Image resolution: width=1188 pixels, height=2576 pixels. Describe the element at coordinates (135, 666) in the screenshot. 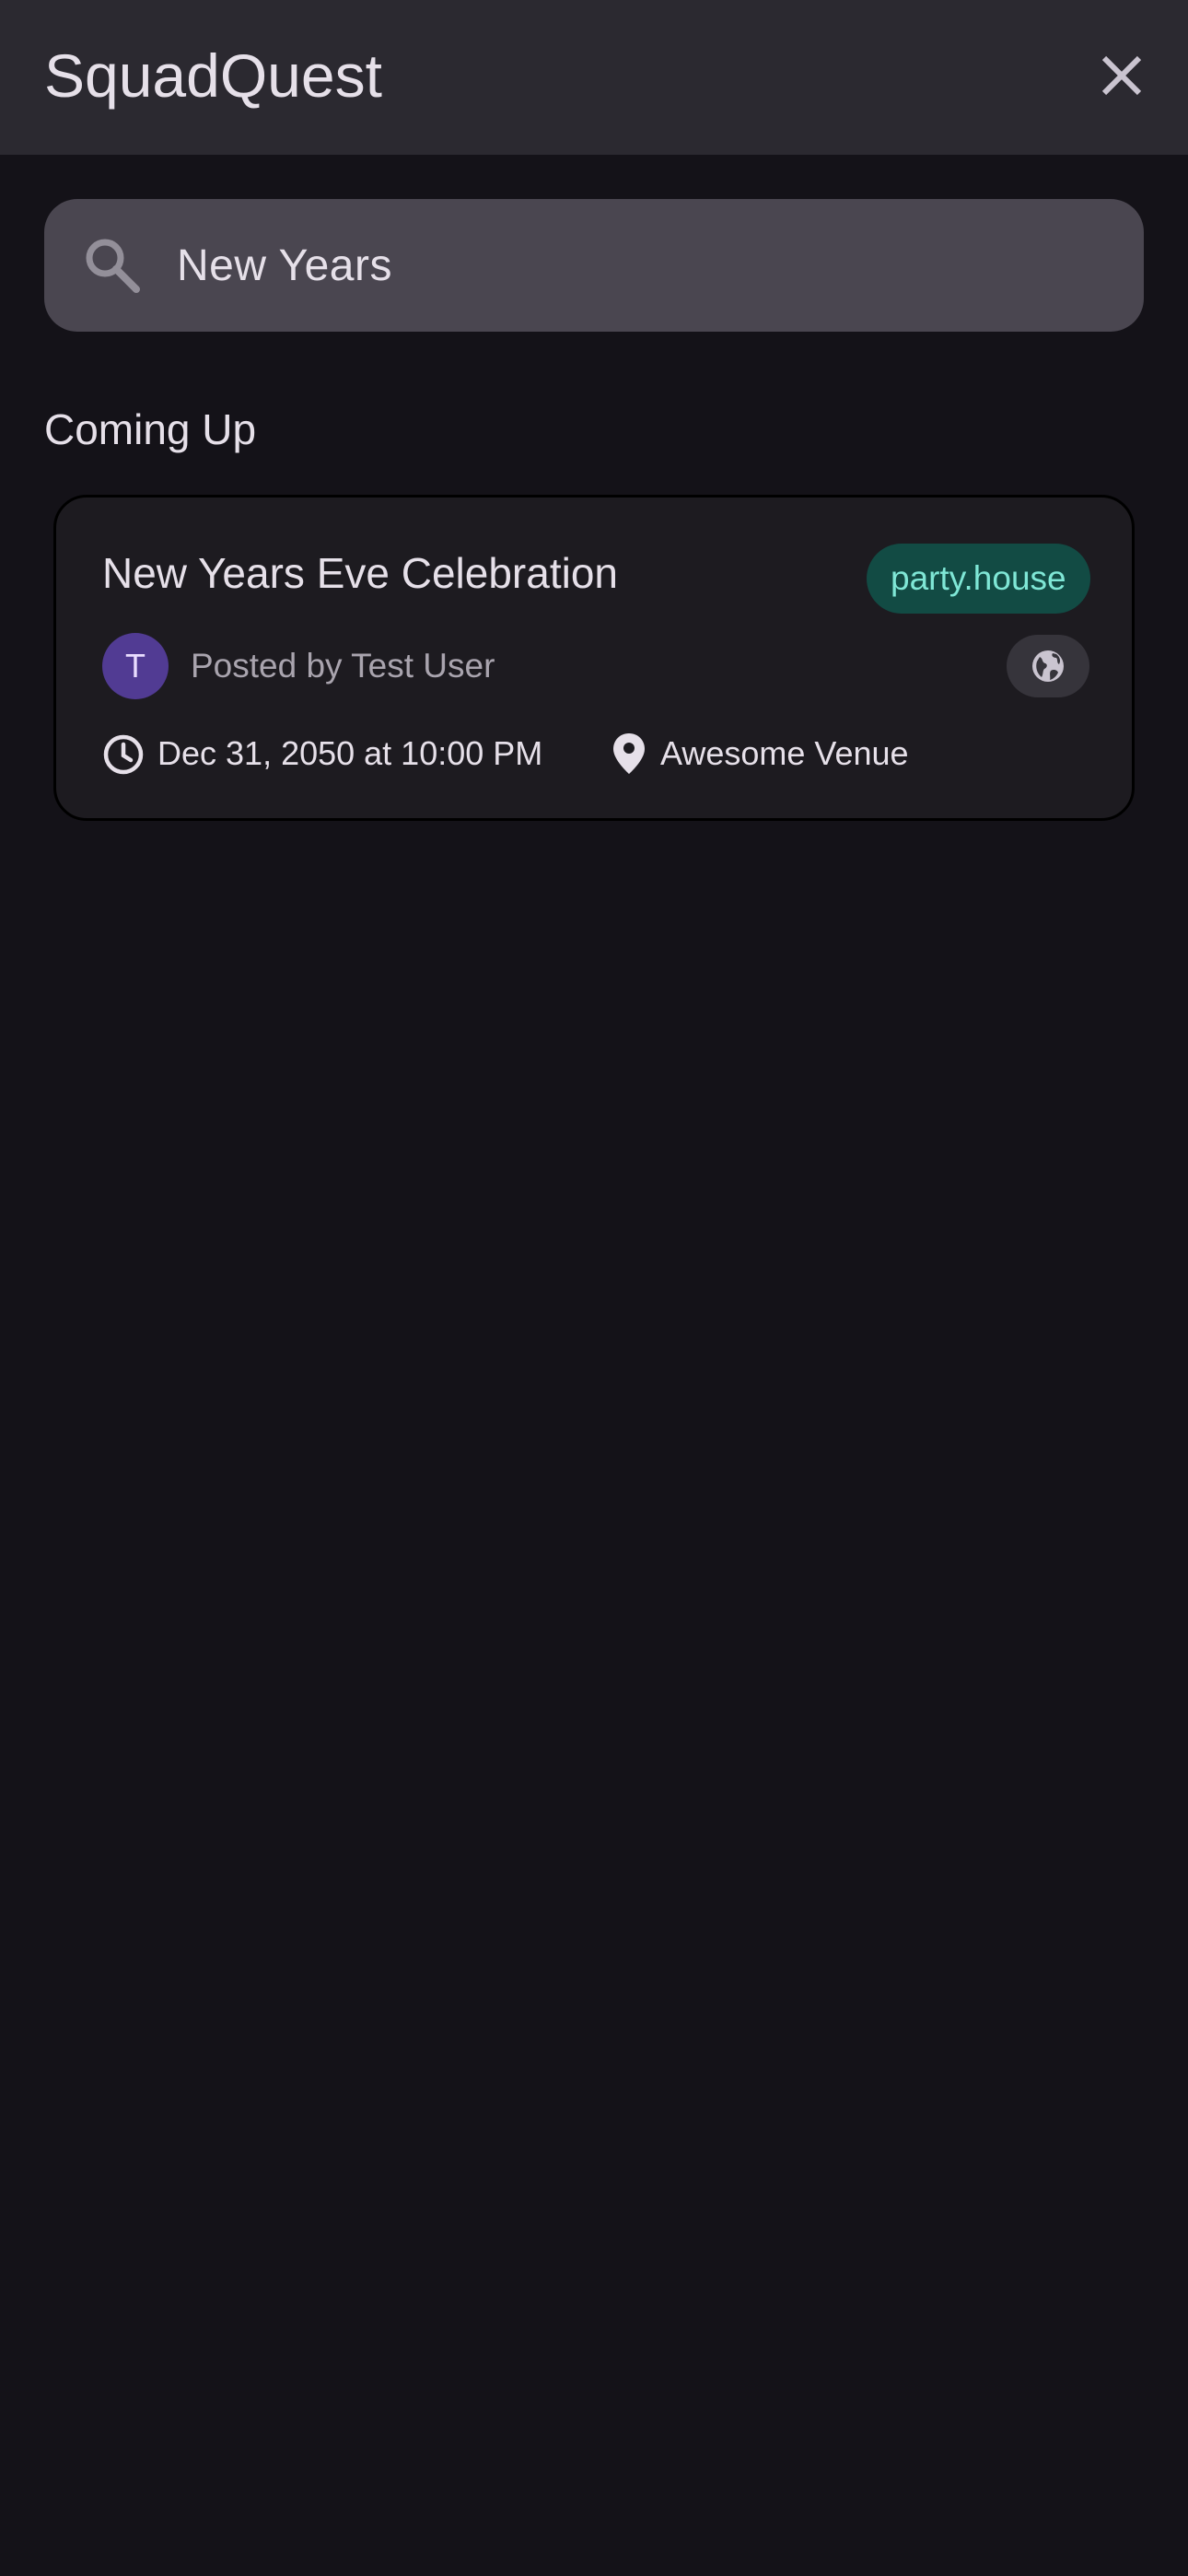

I see `avatar: T` at that location.